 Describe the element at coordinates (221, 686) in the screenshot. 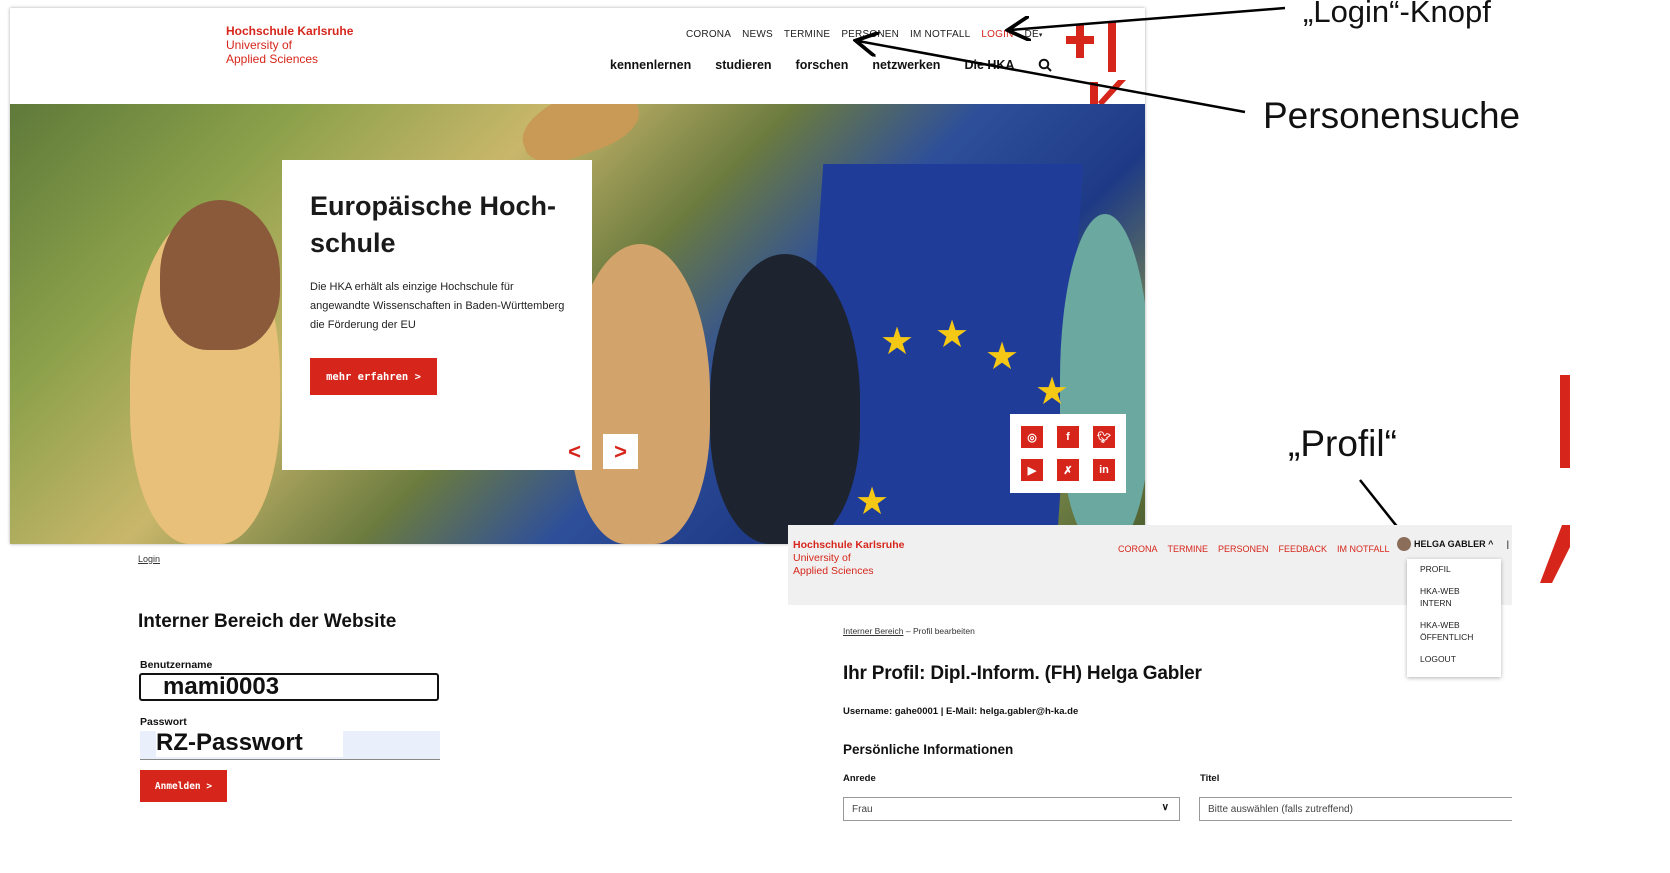

I see `username-value: mami0003` at that location.